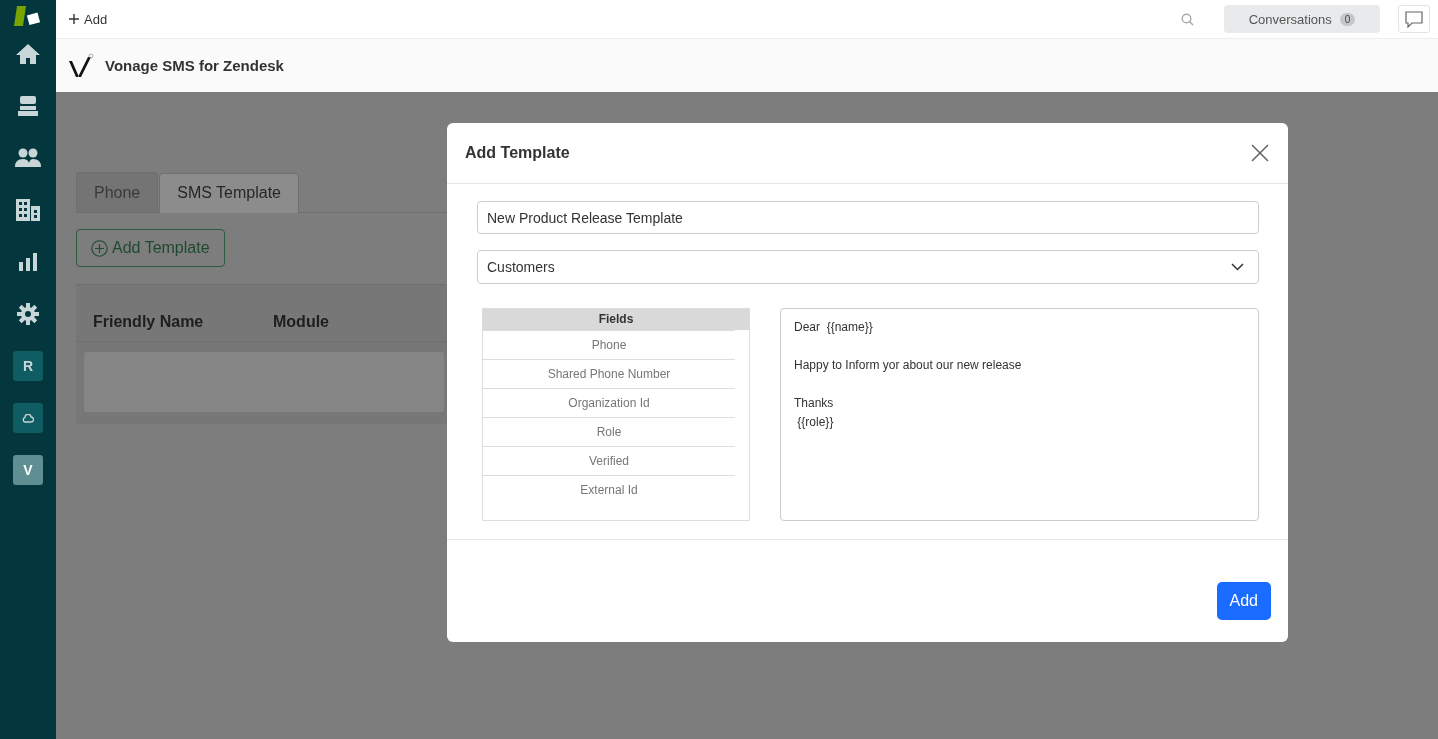  What do you see at coordinates (609, 373) in the screenshot?
I see `field-item: Shared Phone Number` at bounding box center [609, 373].